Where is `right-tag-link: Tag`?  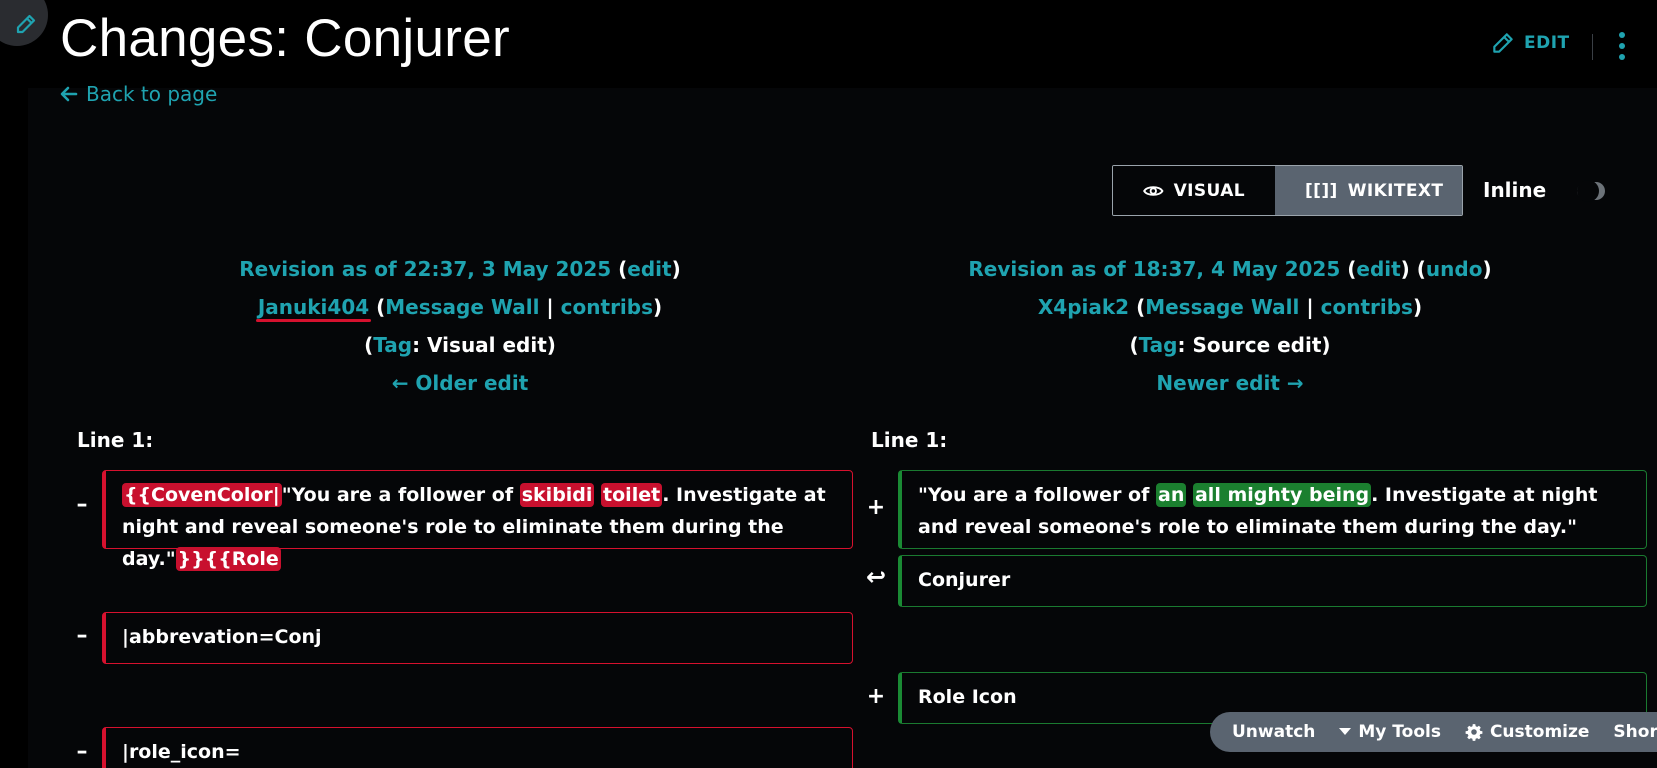
right-tag-link: Tag is located at coordinates (1158, 345).